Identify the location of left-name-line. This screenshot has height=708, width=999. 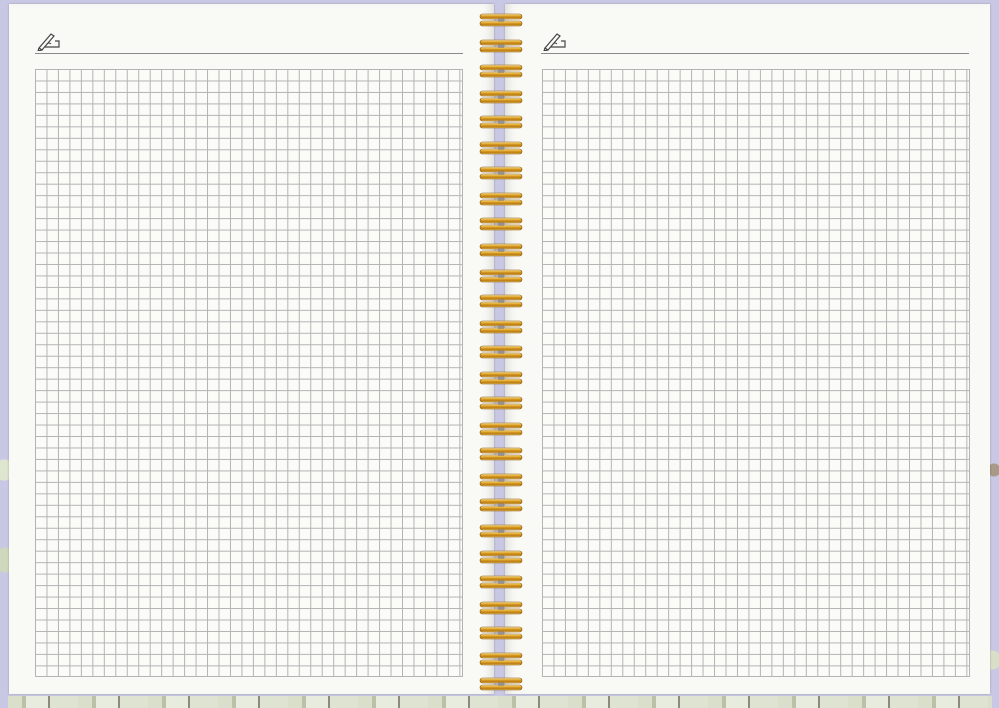
(249, 53).